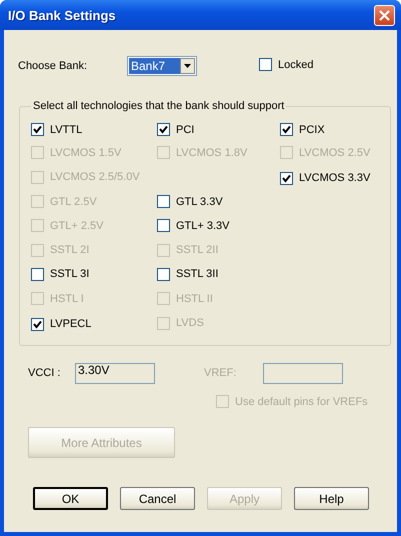 The height and width of the screenshot is (536, 401). What do you see at coordinates (73, 202) in the screenshot?
I see `technology-label: GTL 2.5V` at bounding box center [73, 202].